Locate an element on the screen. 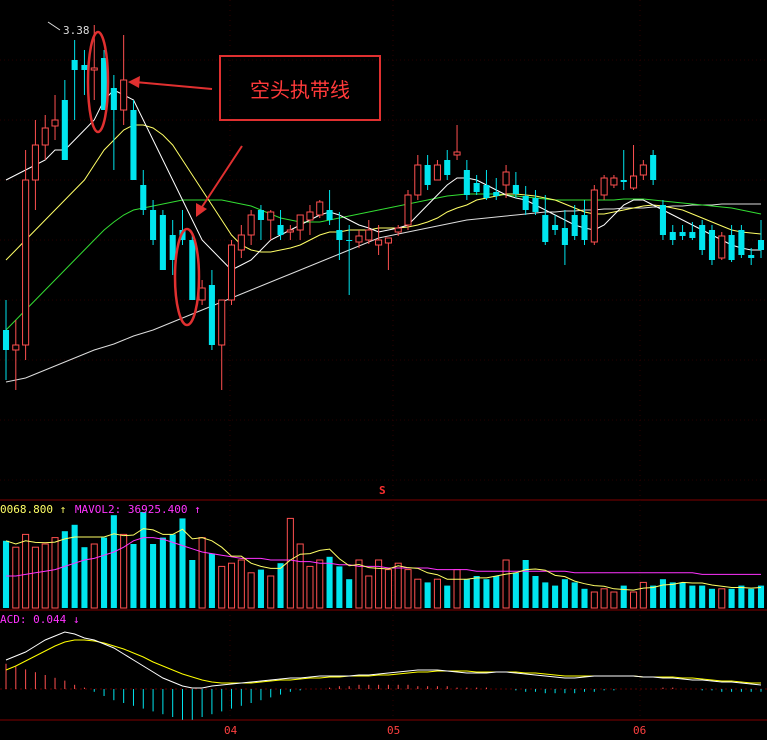 Image resolution: width=767 pixels, height=740 pixels. mavol2-arrow: ↑ is located at coordinates (197, 509).